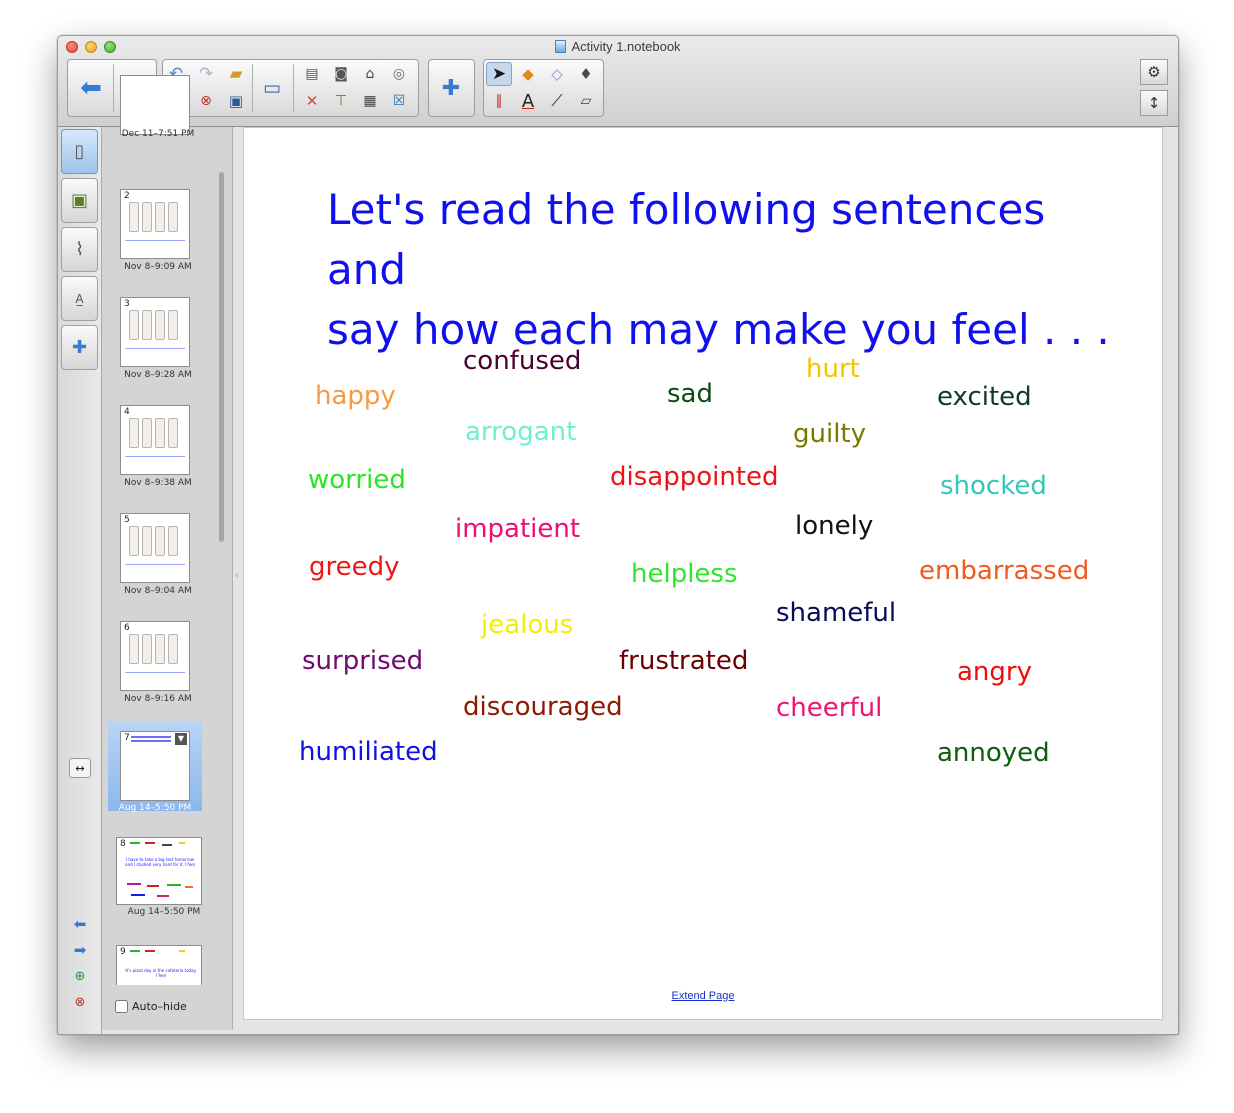  I want to click on page-thumbnail-selected: 7 ▼ Aug 14–5:50 PM, so click(155, 767).